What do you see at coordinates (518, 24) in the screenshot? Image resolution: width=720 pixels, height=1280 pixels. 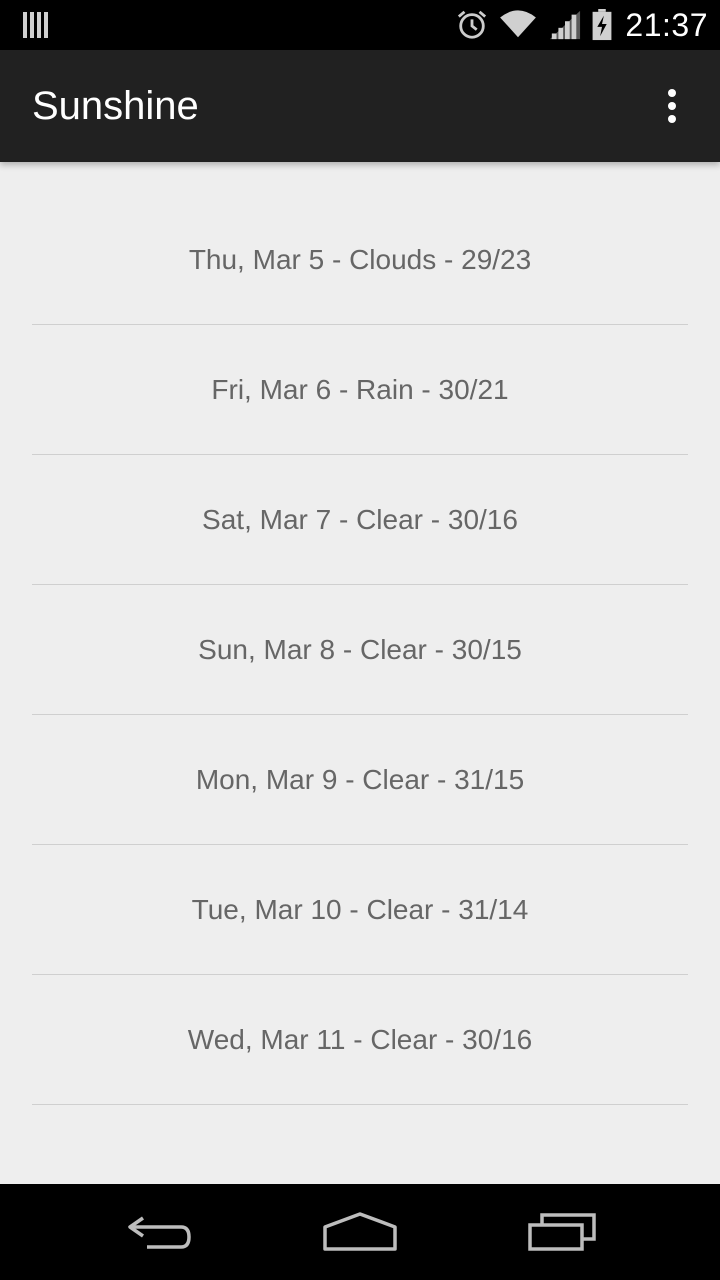 I see `wifi-icon` at bounding box center [518, 24].